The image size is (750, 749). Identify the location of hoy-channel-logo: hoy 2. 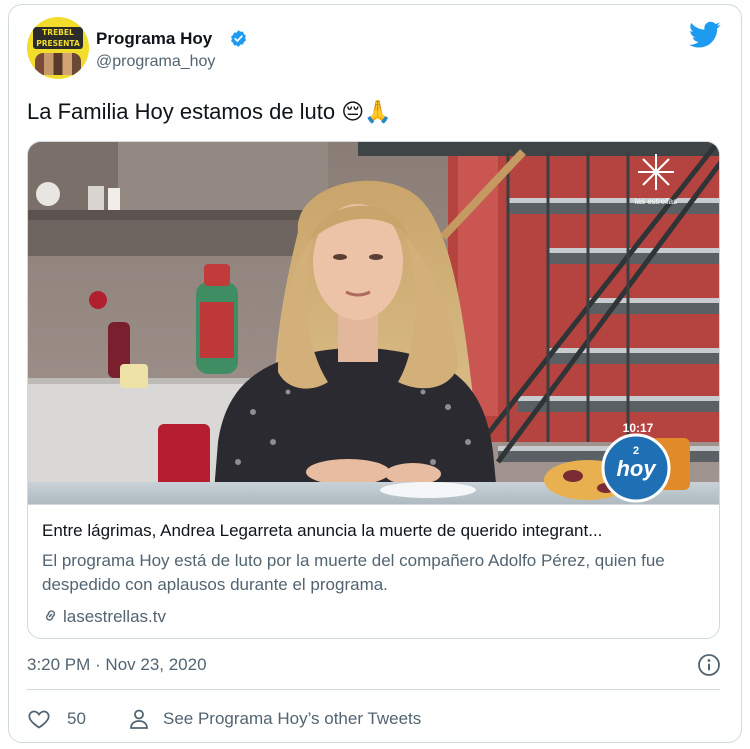
(636, 468).